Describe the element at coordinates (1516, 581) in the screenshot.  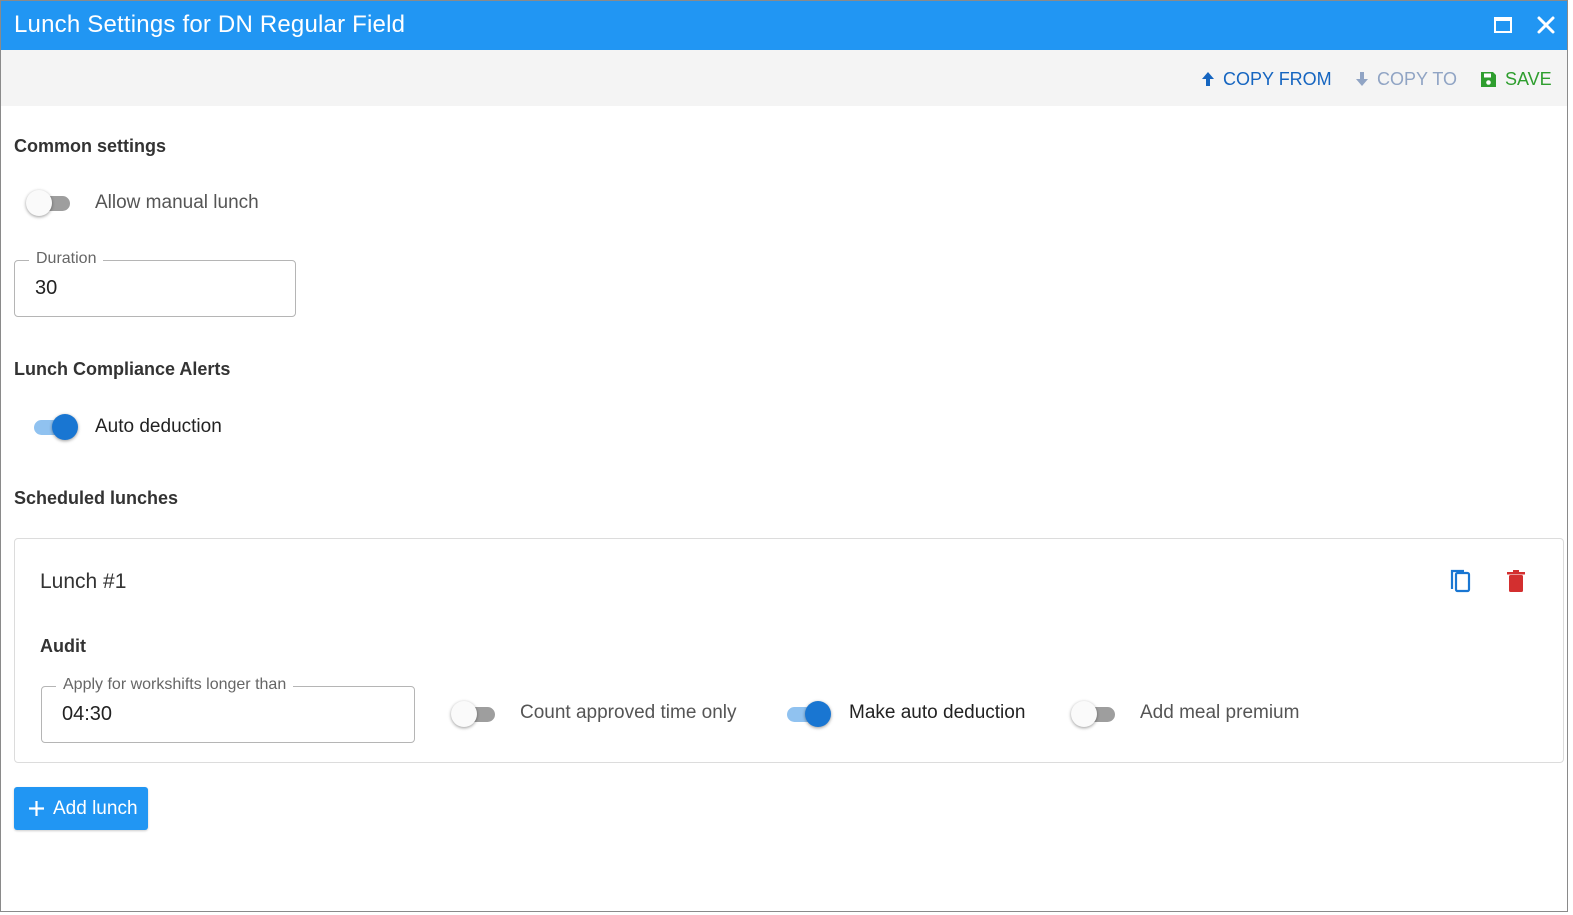
I see `delete-icon` at that location.